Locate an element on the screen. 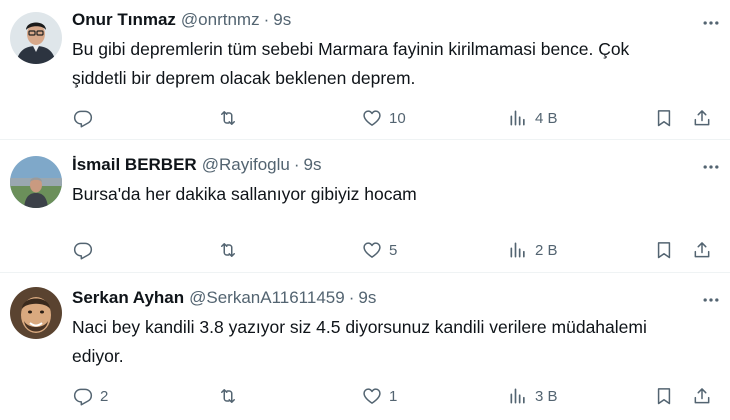  views-button: 4 B is located at coordinates (533, 118).